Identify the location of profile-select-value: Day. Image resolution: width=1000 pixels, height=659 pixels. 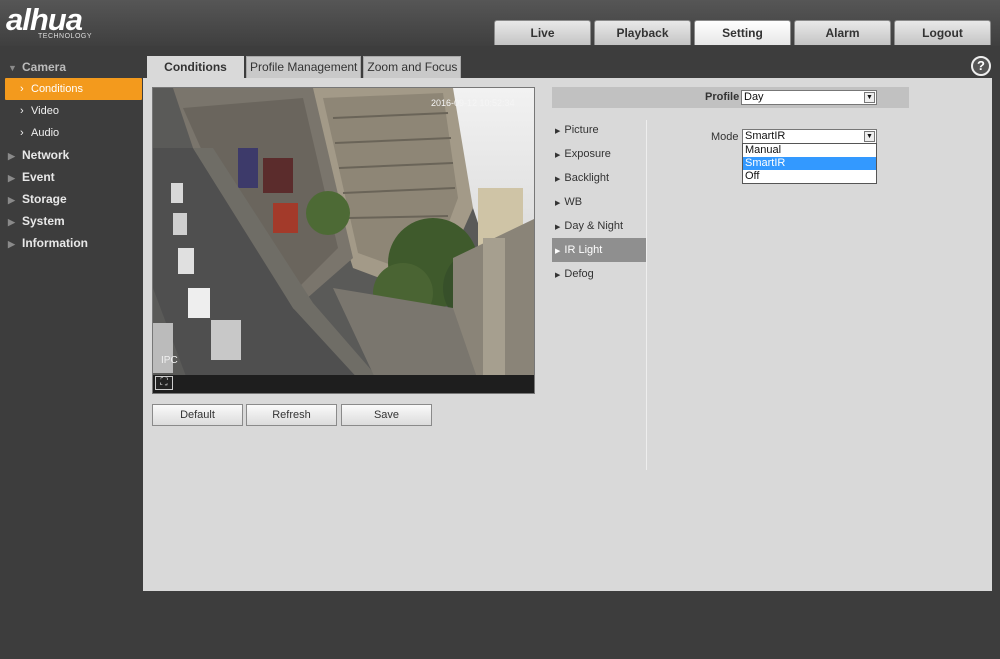
(754, 97).